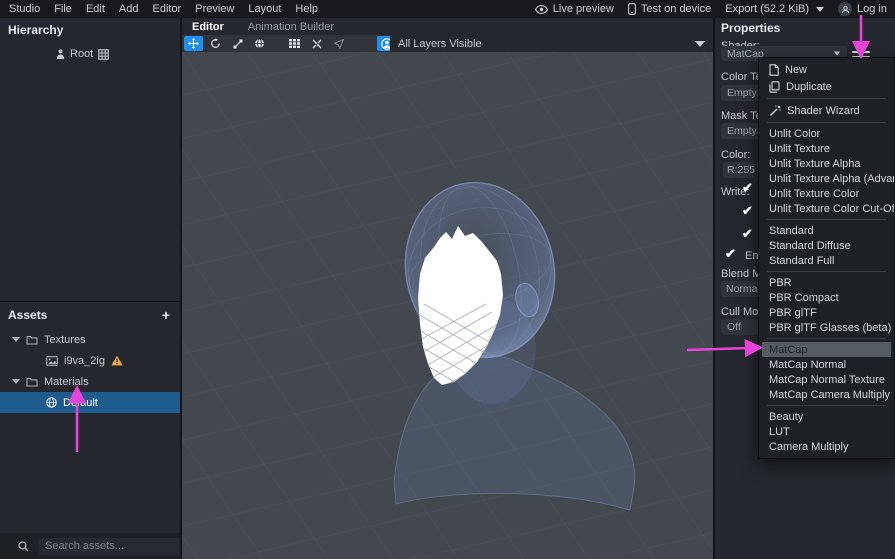  Describe the element at coordinates (862, 9) in the screenshot. I see `login-button: Log in` at that location.